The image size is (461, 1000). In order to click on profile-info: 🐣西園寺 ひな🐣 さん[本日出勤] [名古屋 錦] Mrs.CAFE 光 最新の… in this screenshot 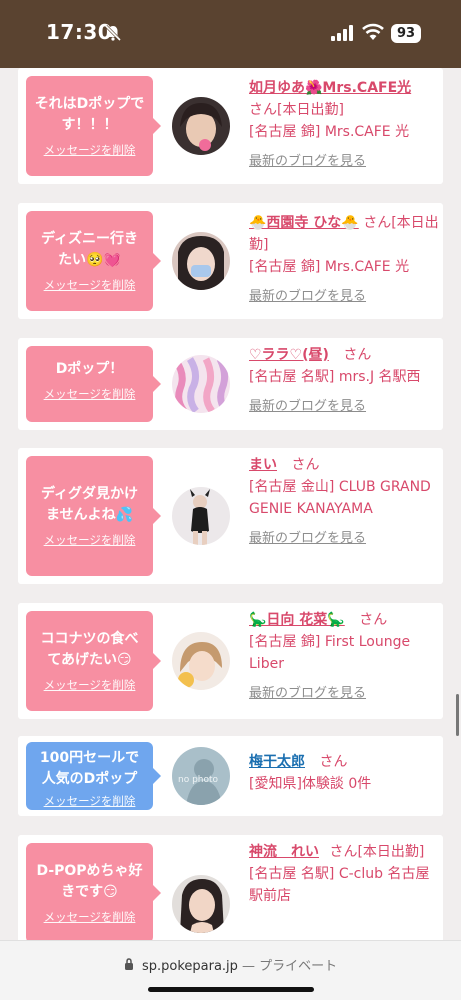, I will do `click(344, 260)`.